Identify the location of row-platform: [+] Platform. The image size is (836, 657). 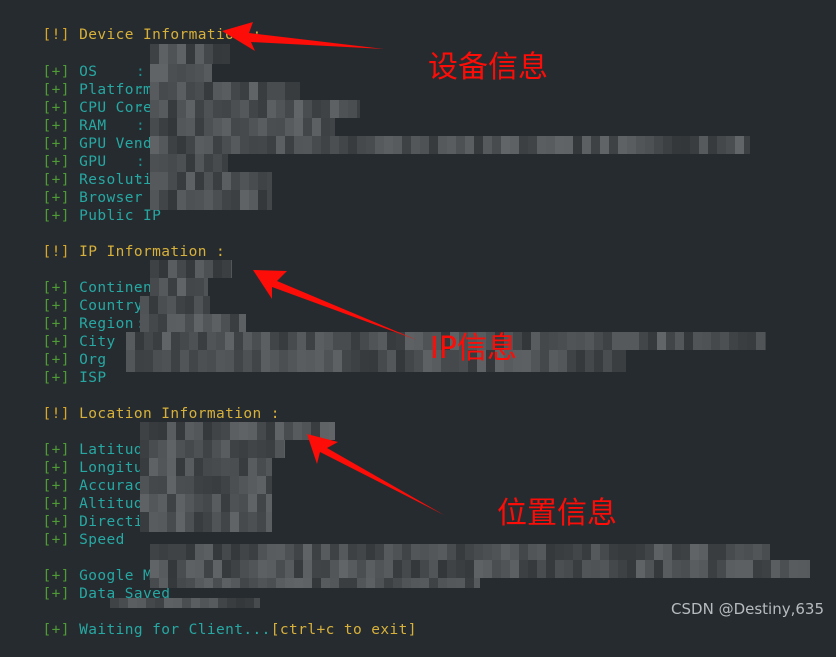
(79, 80).